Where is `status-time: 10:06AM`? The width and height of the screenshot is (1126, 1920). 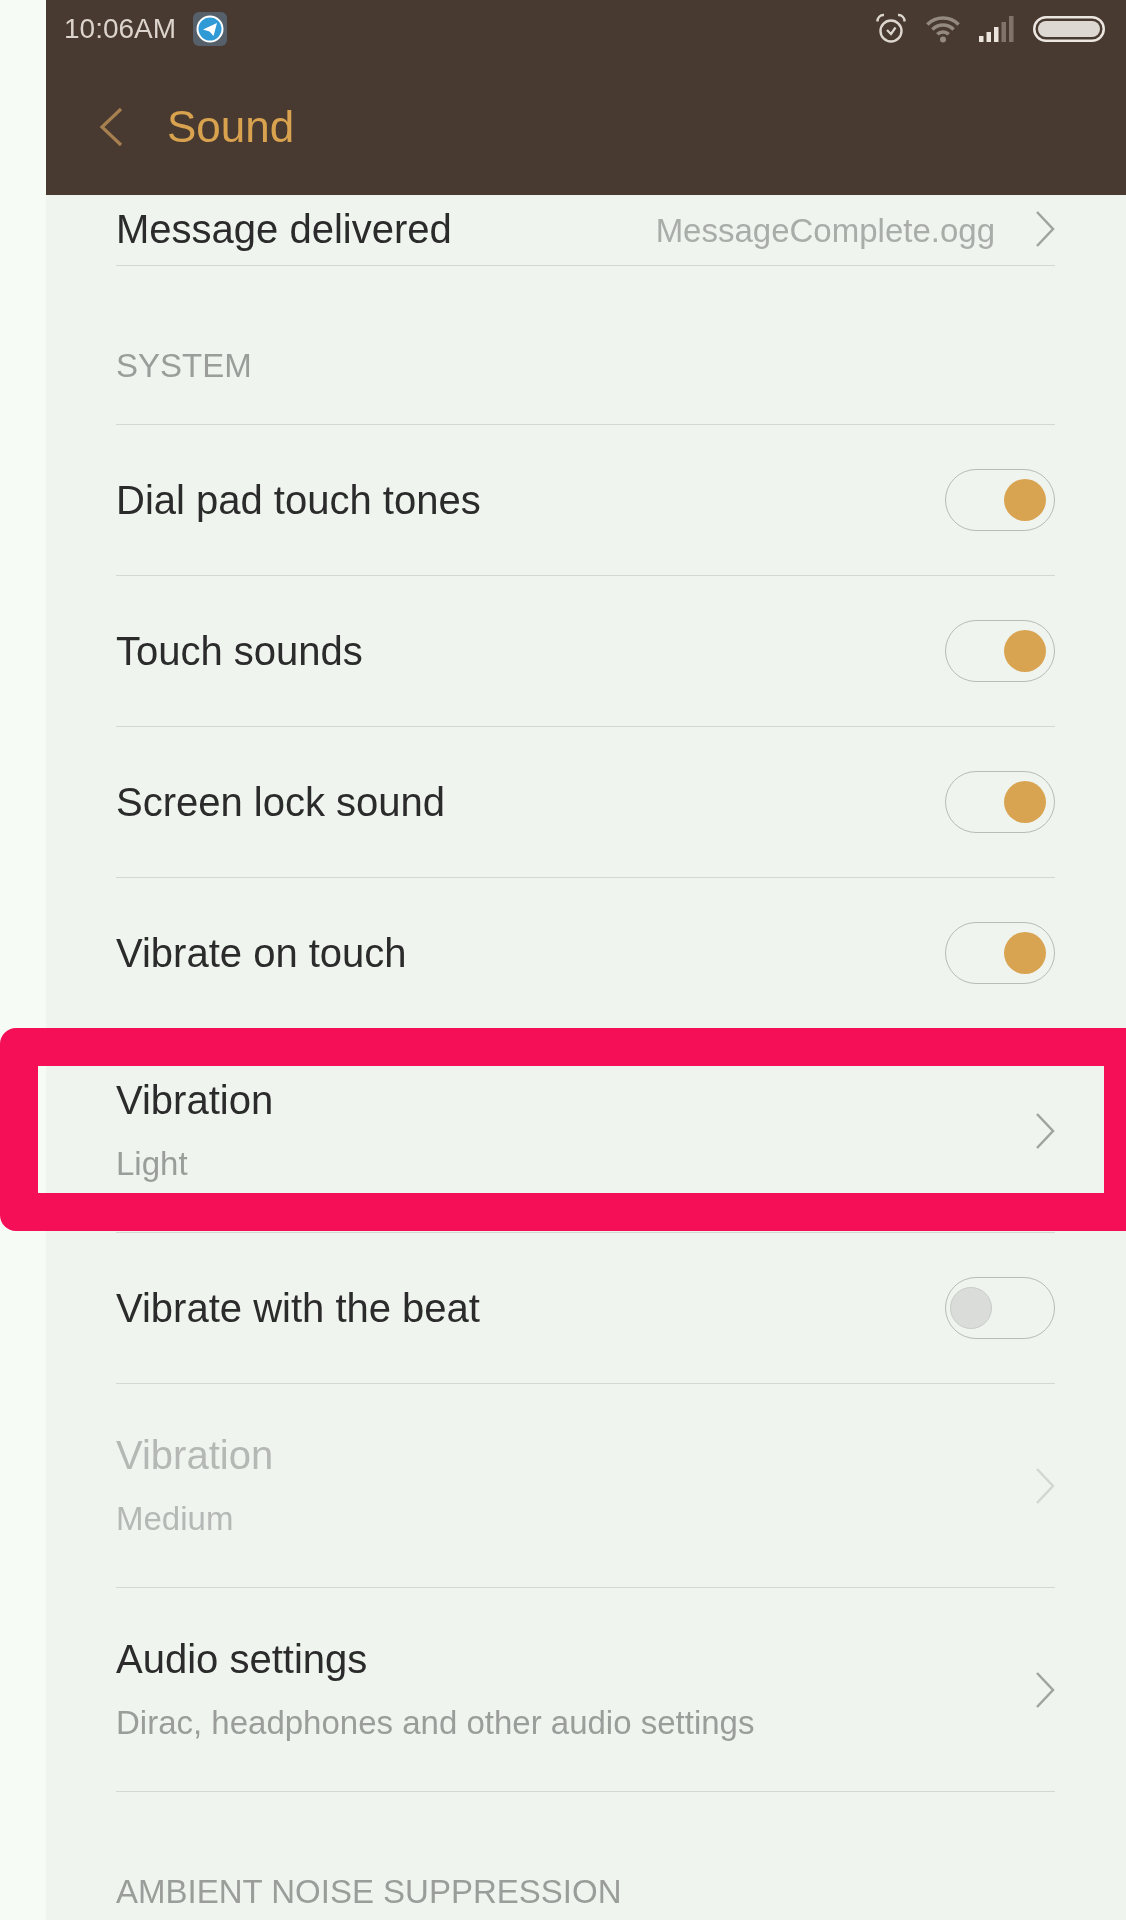 status-time: 10:06AM is located at coordinates (120, 29).